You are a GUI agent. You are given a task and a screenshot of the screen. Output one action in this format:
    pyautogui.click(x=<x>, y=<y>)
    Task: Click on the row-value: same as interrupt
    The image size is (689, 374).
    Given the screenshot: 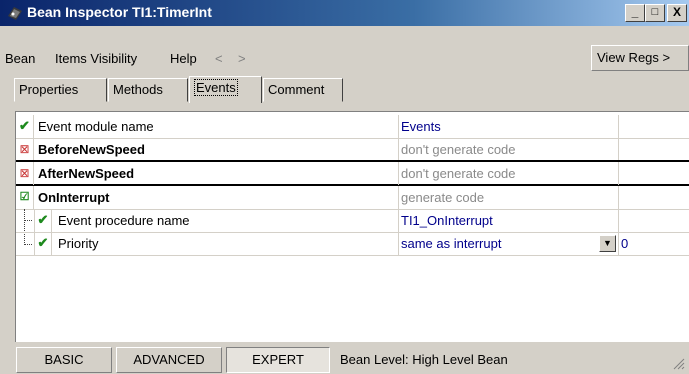 What is the action you would take?
    pyautogui.click(x=508, y=243)
    